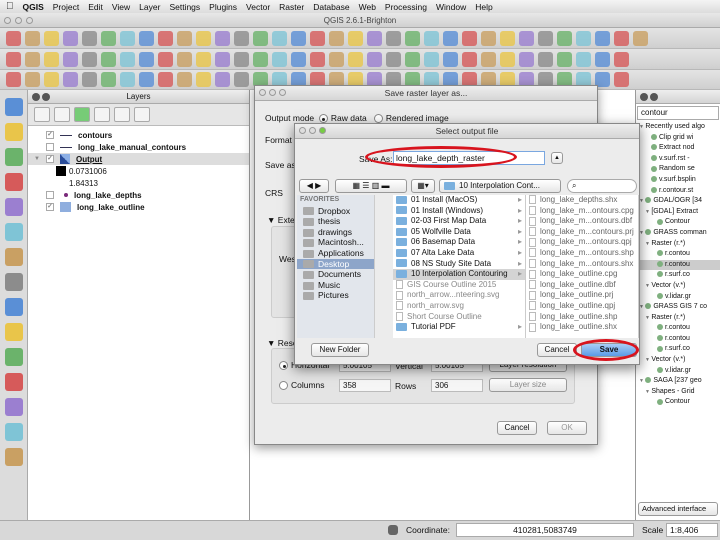  Describe the element at coordinates (678, 222) in the screenshot. I see `algorithm-item: Contour` at that location.